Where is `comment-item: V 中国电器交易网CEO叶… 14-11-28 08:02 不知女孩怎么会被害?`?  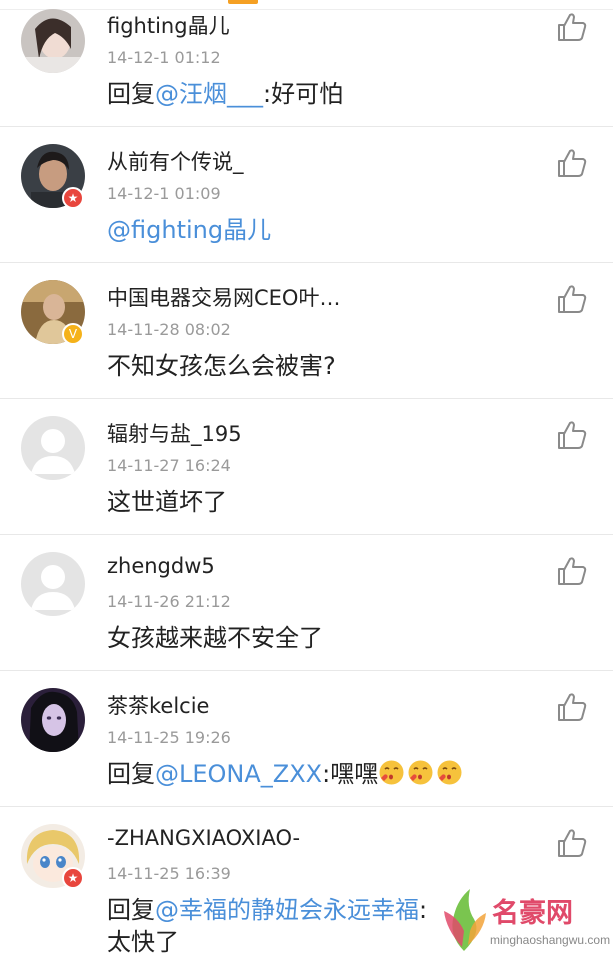 comment-item: V 中国电器交易网CEO叶… 14-11-28 08:02 不知女孩怎么会被害? is located at coordinates (306, 331).